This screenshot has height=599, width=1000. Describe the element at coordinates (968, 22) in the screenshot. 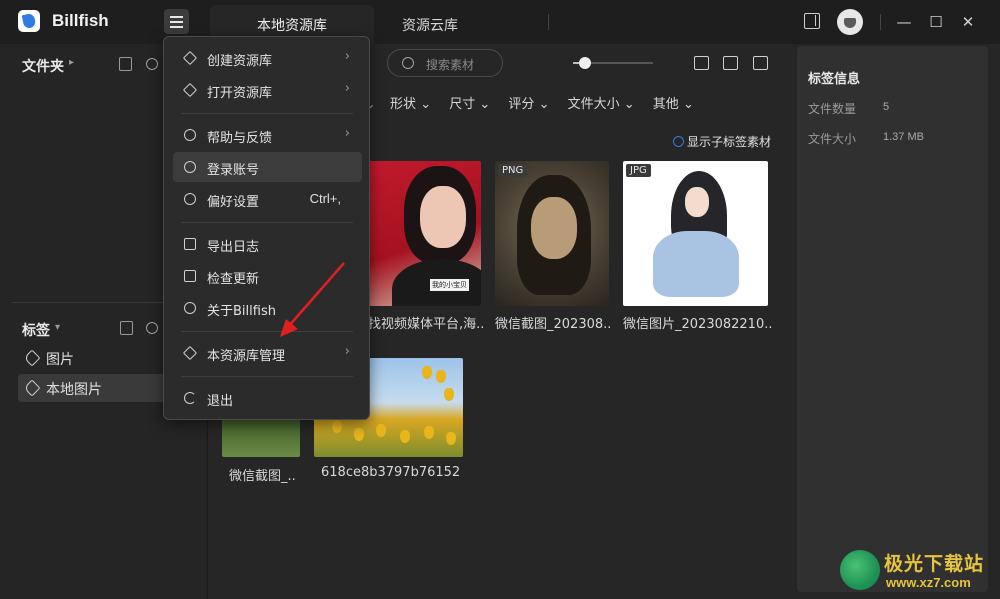

I see `close-button: ✕` at that location.